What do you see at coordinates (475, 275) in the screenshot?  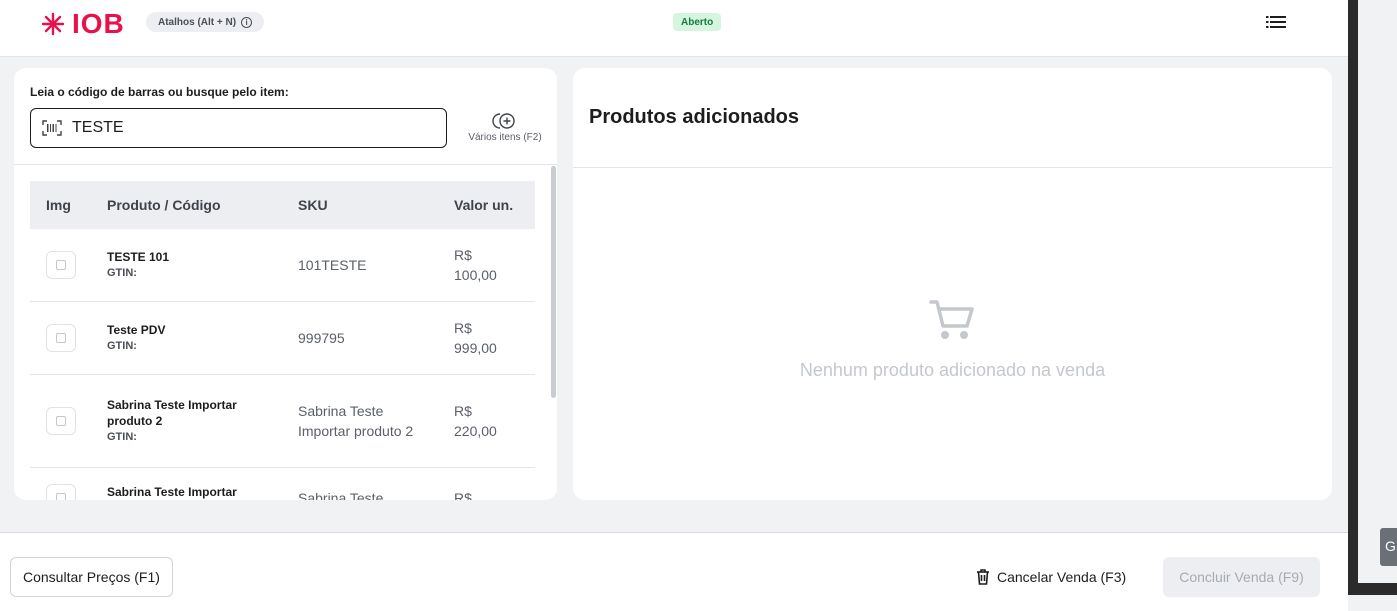 I see `price-amount: 100,00` at bounding box center [475, 275].